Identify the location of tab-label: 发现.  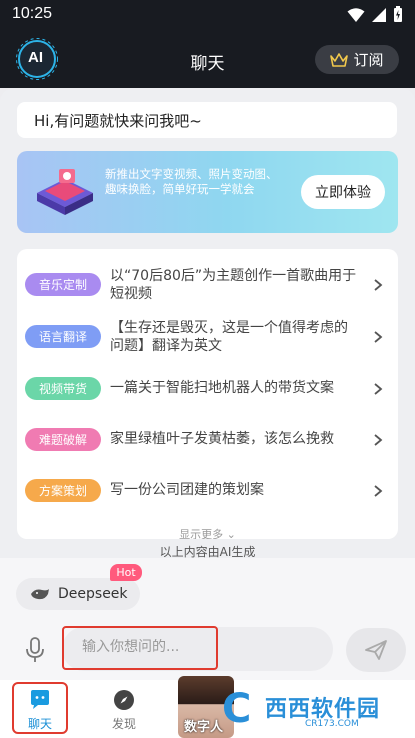
(124, 724).